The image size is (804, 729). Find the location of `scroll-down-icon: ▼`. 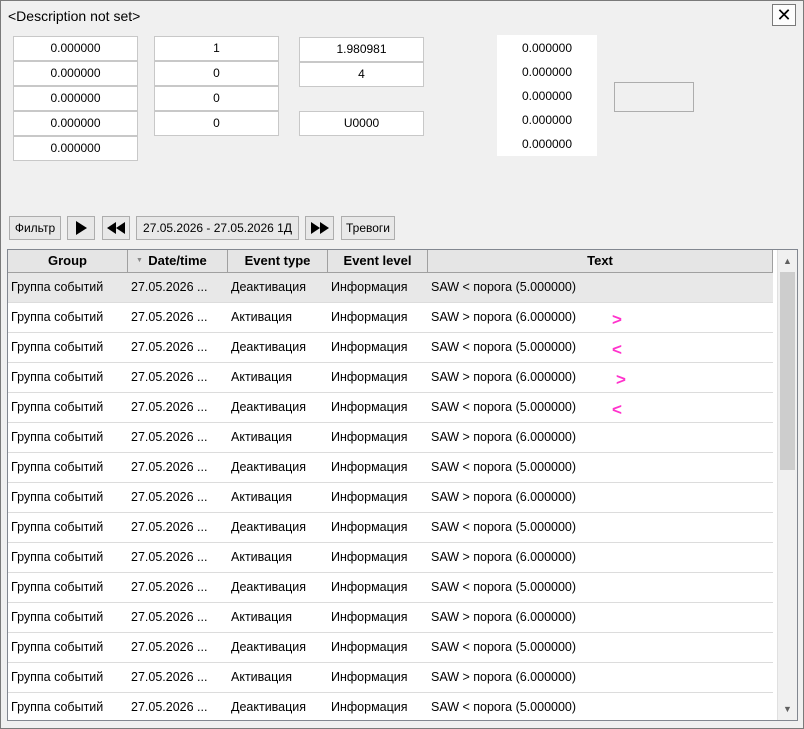

scroll-down-icon: ▼ is located at coordinates (787, 709).